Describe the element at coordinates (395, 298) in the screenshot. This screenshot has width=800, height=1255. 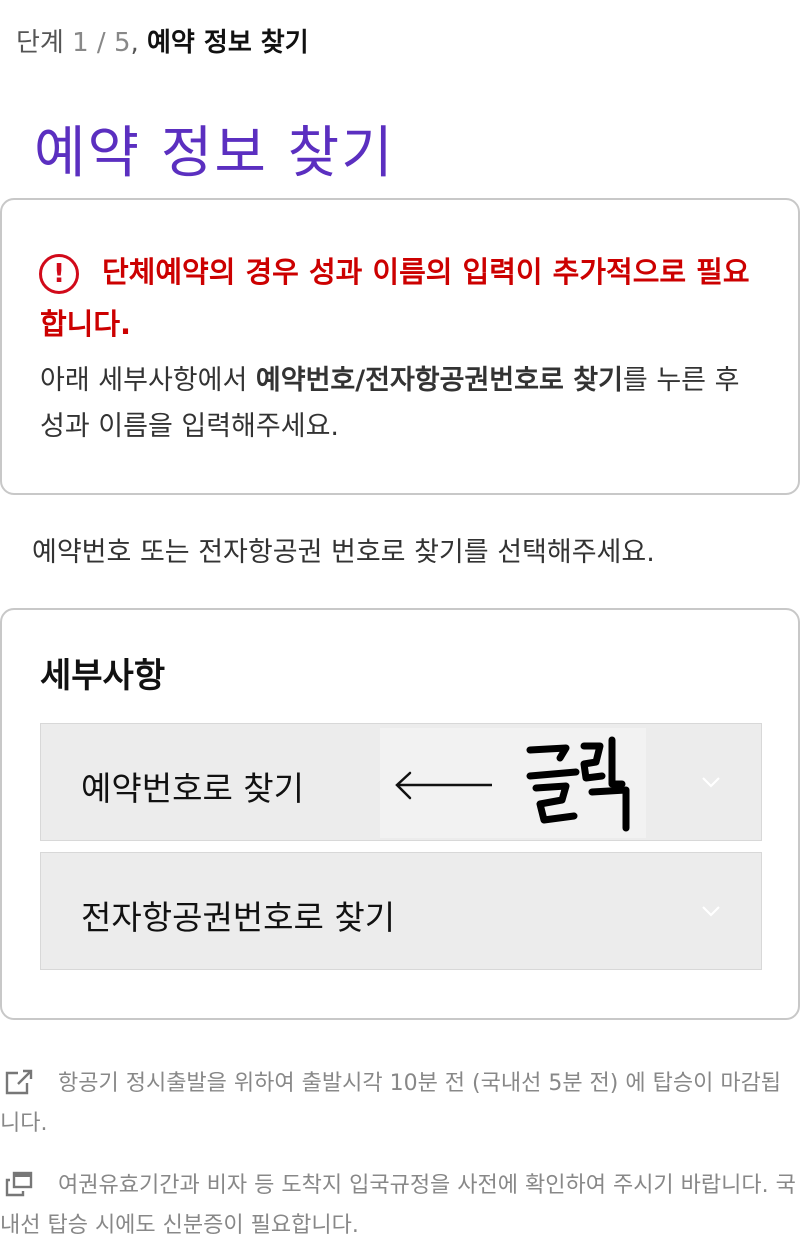
I see `notice-warning-text: 단체예약의 경우 성과 이름의 입력이 추가적으로 필요합니다.` at that location.